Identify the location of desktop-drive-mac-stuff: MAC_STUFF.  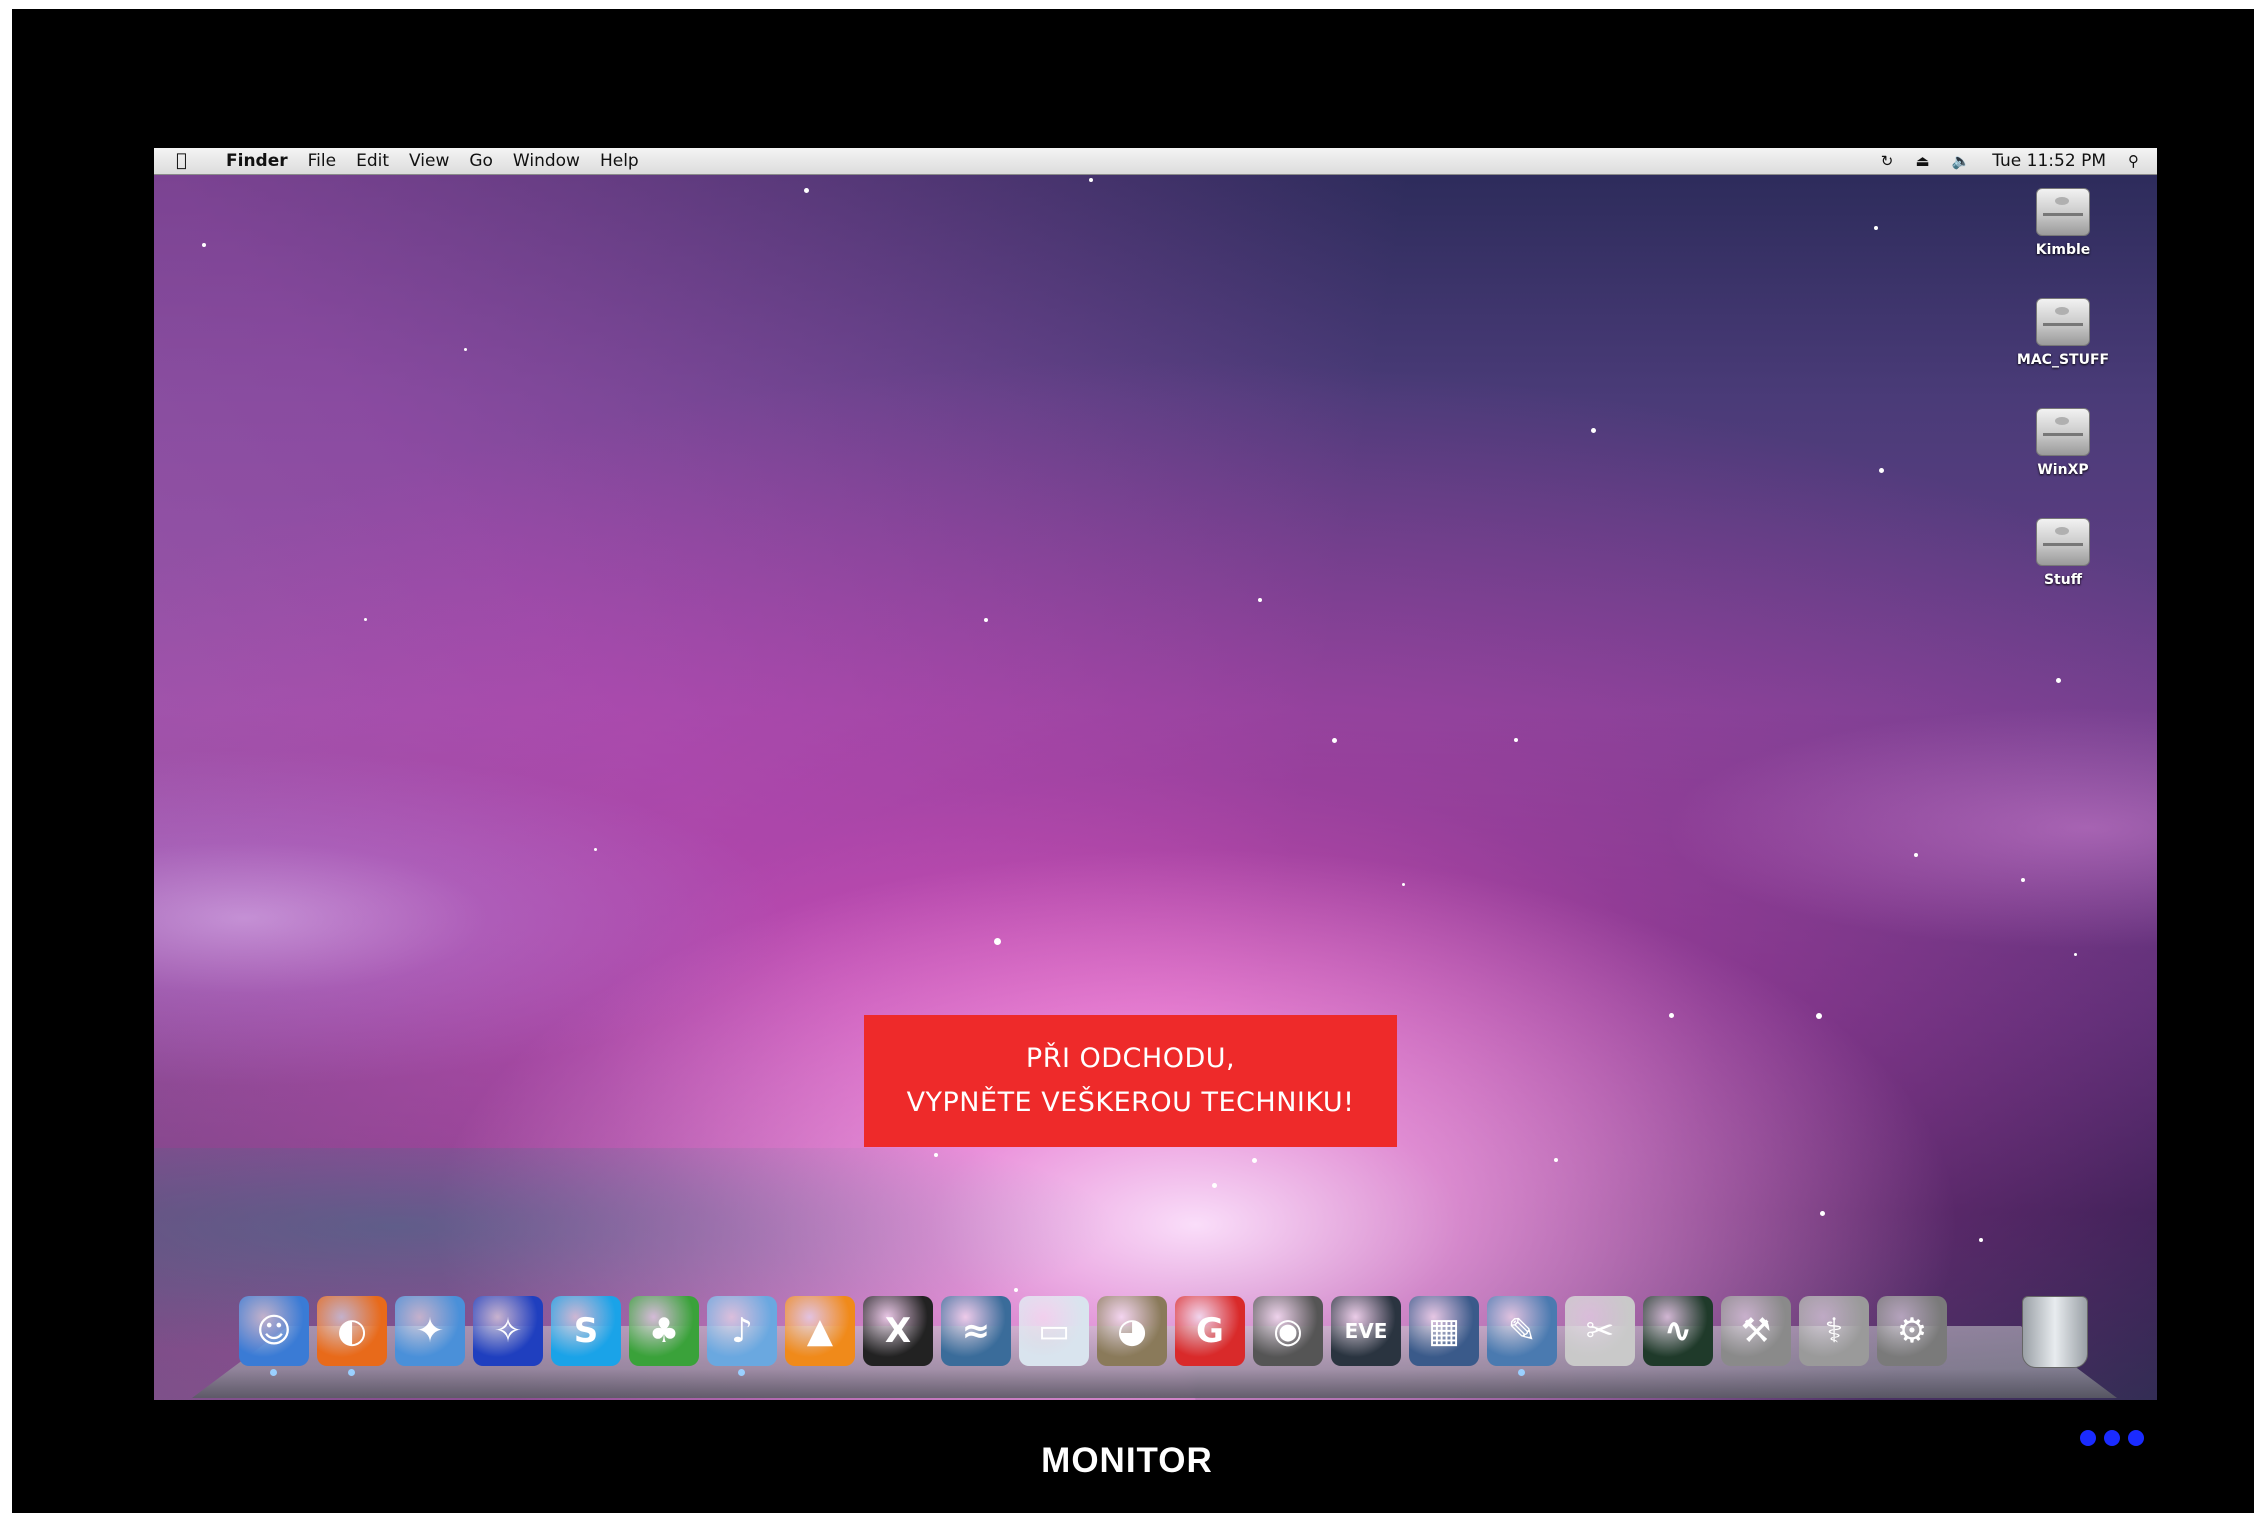
(2063, 333).